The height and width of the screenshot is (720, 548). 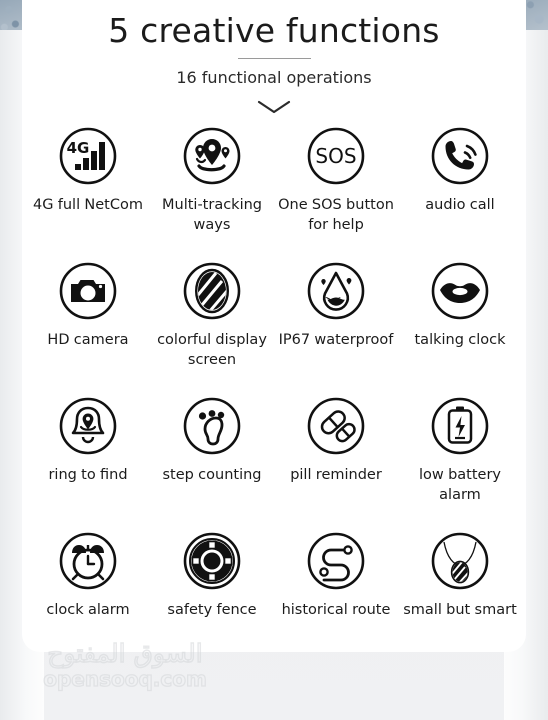 I want to click on feature-item-historical-route: historical route, so click(x=336, y=591).